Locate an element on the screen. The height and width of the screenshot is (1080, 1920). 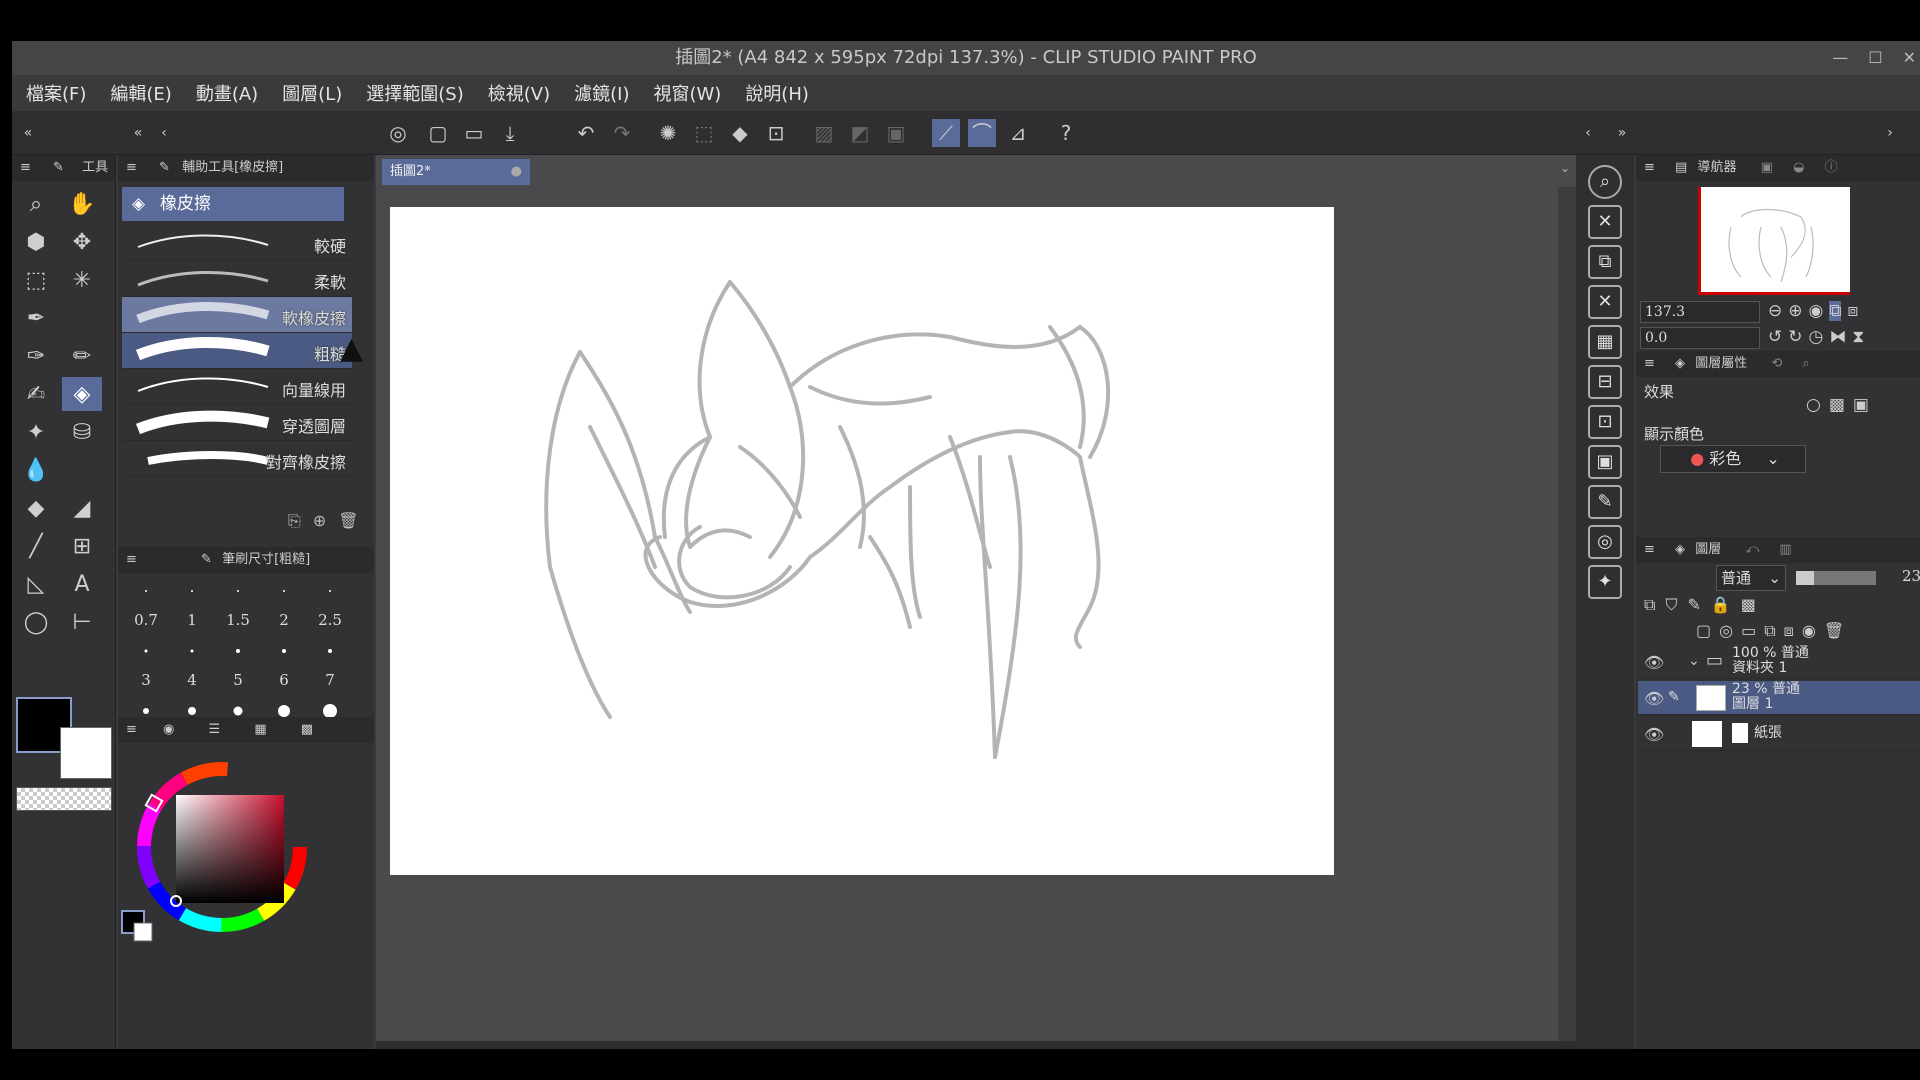
eye-icon: 👁 is located at coordinates (1654, 698).